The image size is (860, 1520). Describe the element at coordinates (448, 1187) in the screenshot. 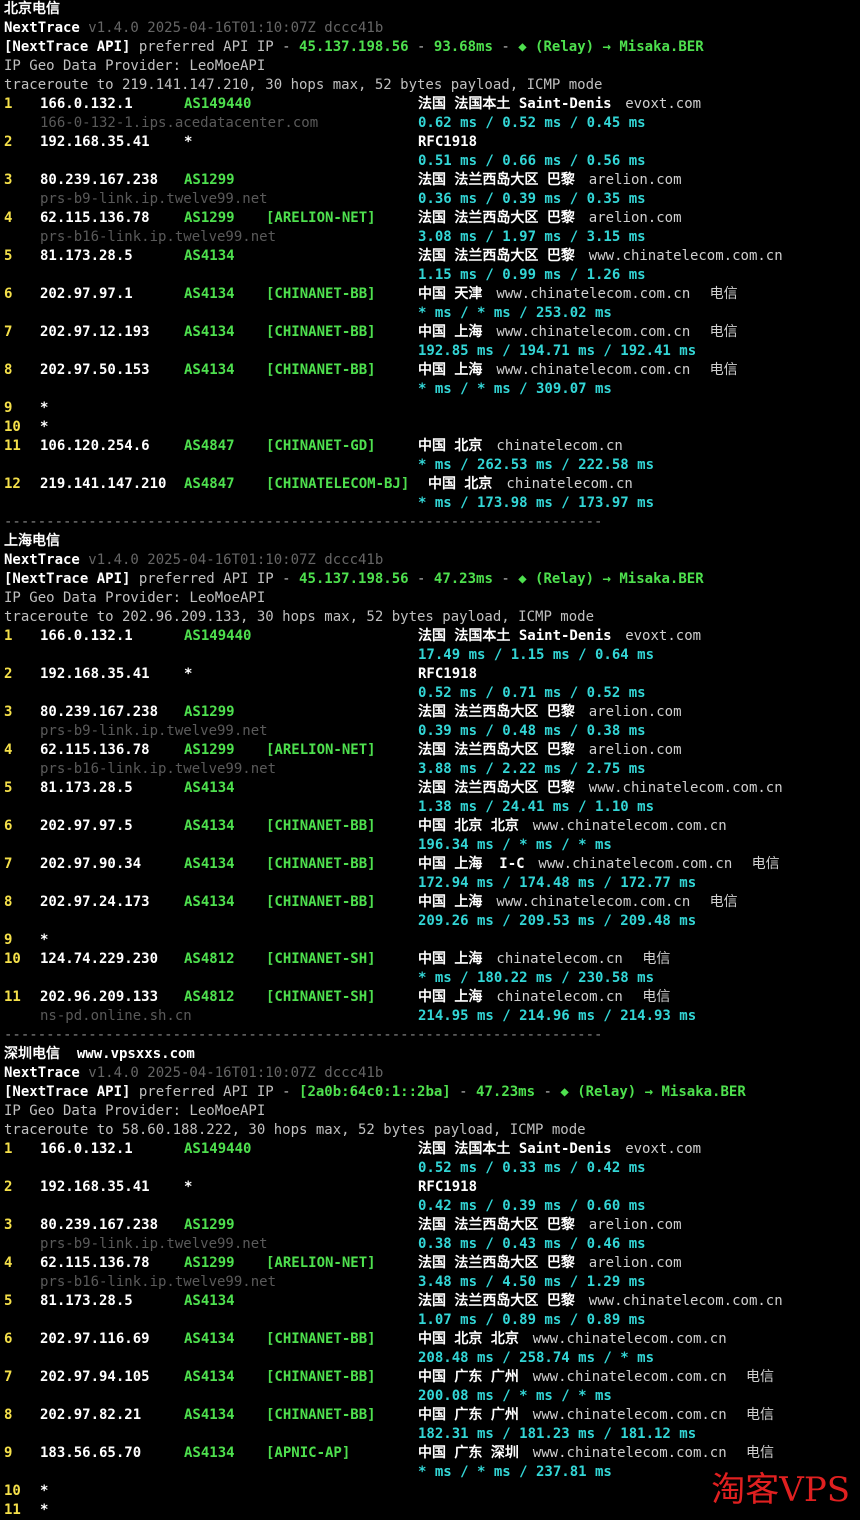

I see `hop-geo: RFC1918` at that location.